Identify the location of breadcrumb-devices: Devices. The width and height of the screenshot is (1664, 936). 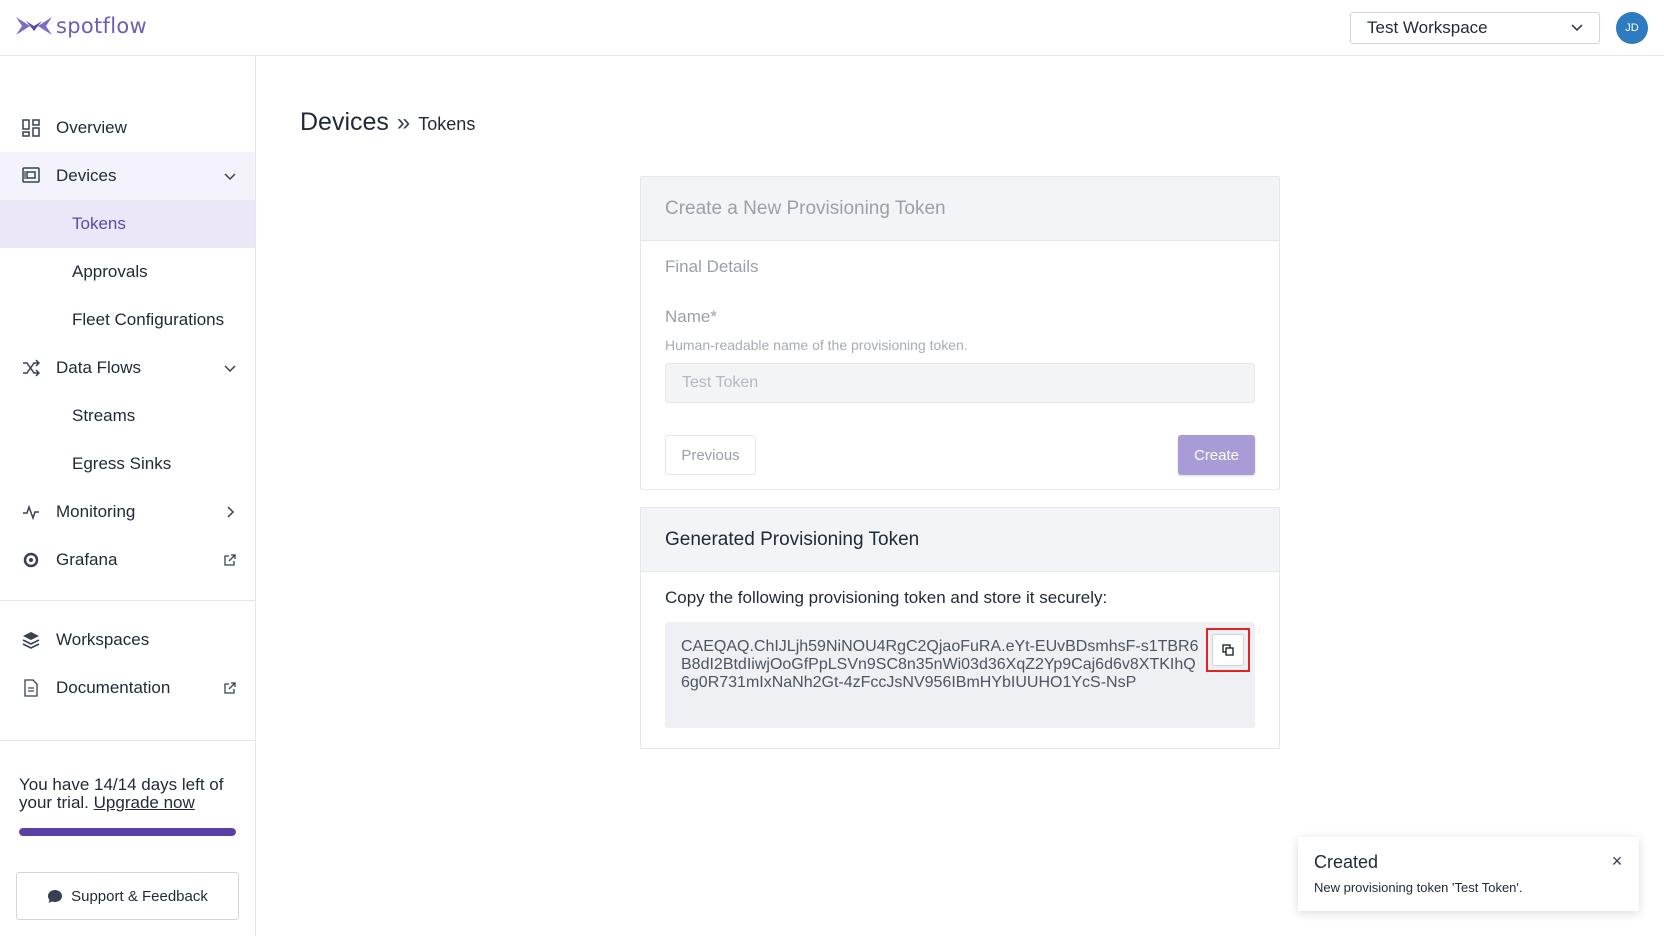
(344, 122).